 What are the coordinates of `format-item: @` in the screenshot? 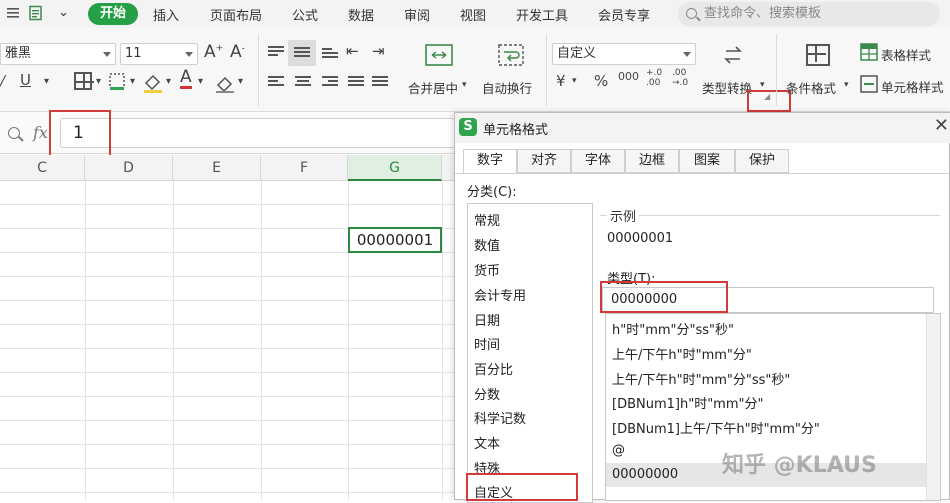 It's located at (618, 450).